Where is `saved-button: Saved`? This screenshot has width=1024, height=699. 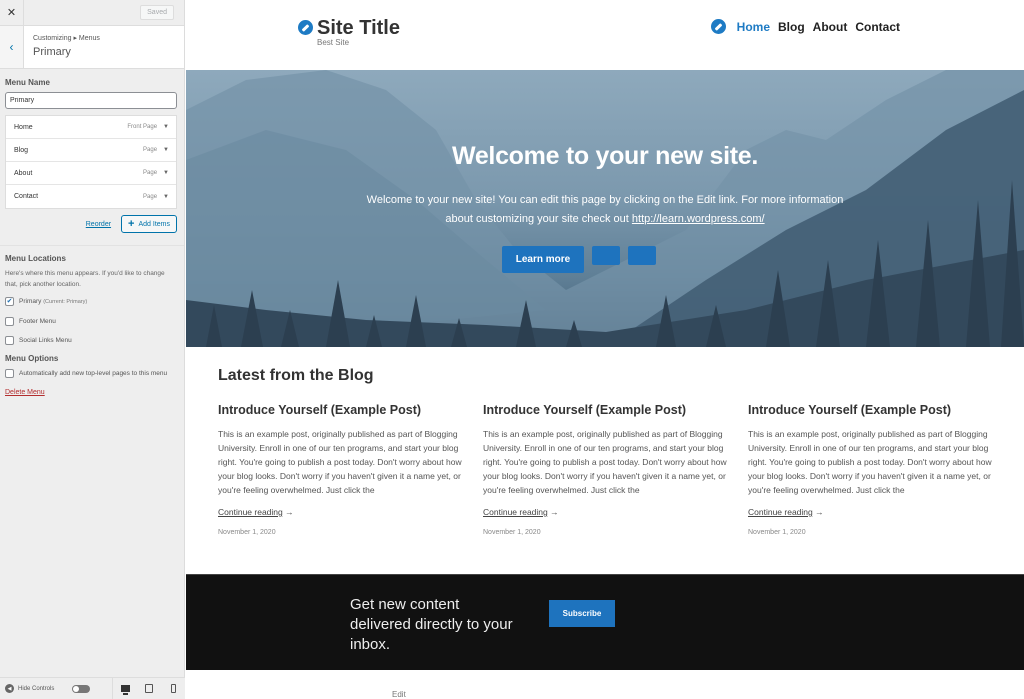
saved-button: Saved is located at coordinates (157, 12).